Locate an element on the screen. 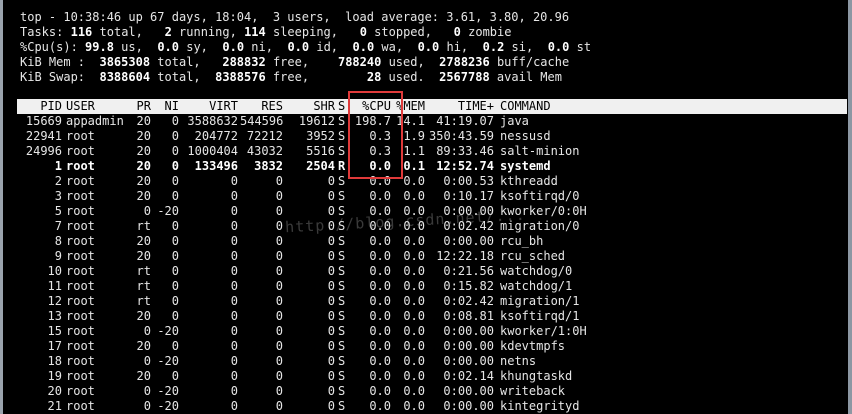 The height and width of the screenshot is (414, 852). column-header-shr: SHR is located at coordinates (313, 106).